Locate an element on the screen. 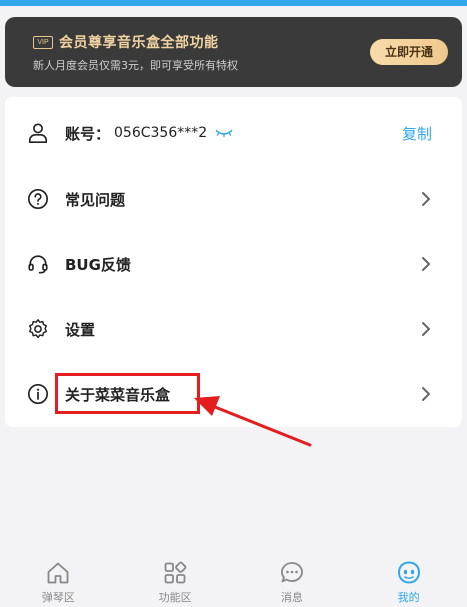  gear-icon is located at coordinates (38, 329).